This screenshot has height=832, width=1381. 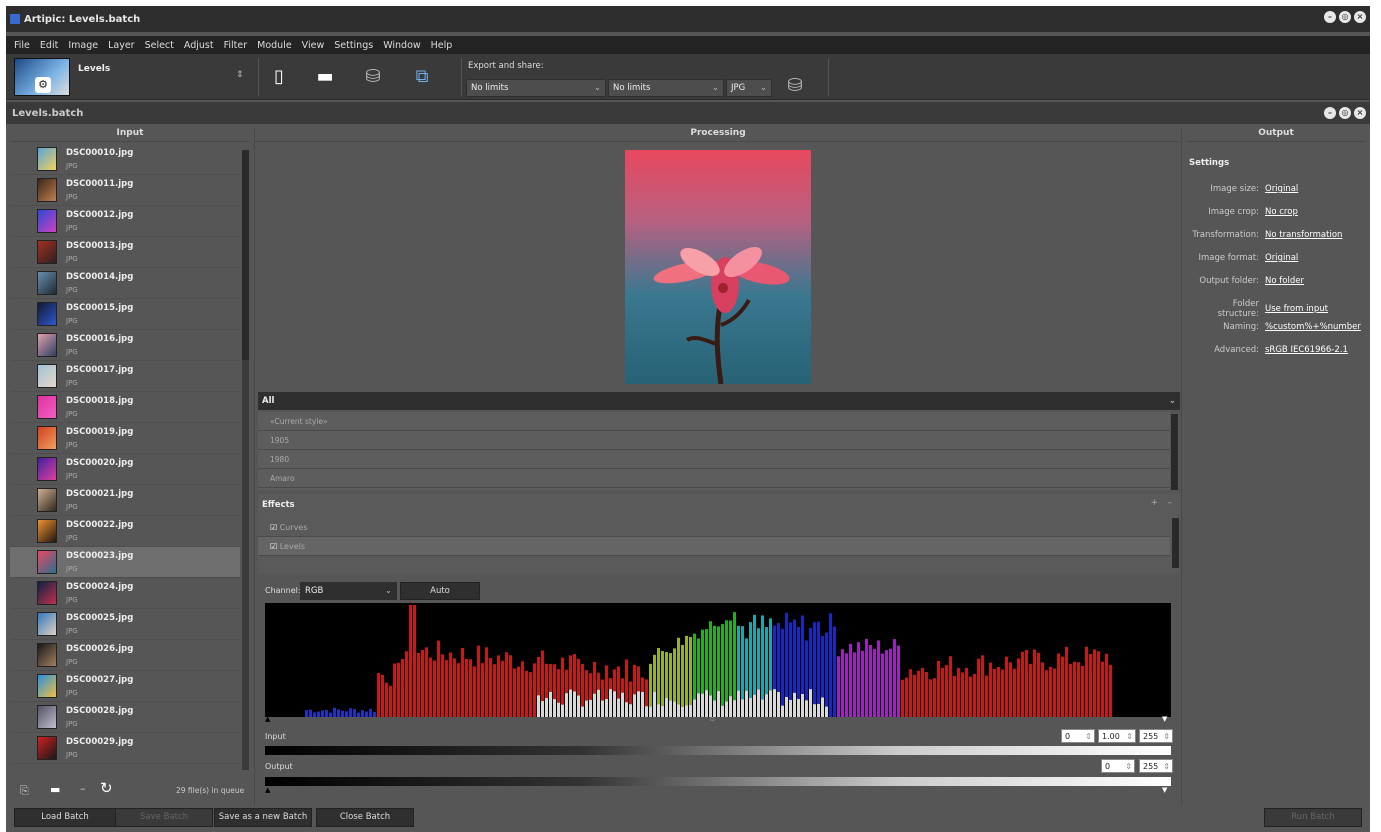 What do you see at coordinates (666, 88) in the screenshot?
I see `limit-select-2: No limits ⌄` at bounding box center [666, 88].